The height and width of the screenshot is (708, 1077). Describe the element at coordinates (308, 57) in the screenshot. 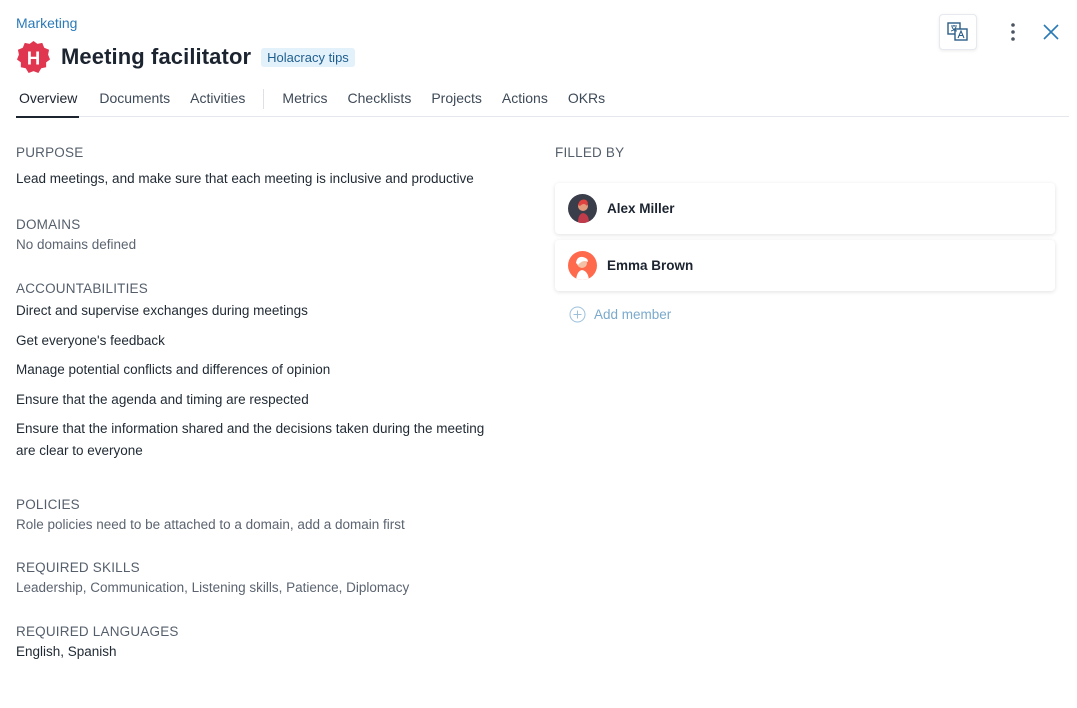

I see `holacracy-tips-tag: Holacracy tips` at that location.